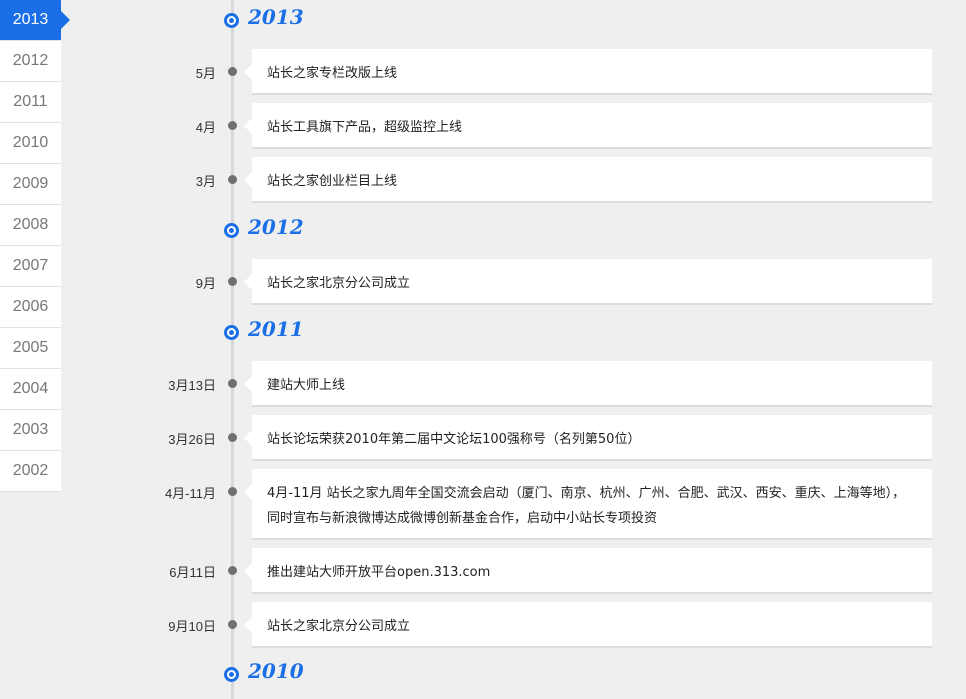  I want to click on event-card: 站长之家专栏改版上线, so click(588, 72).